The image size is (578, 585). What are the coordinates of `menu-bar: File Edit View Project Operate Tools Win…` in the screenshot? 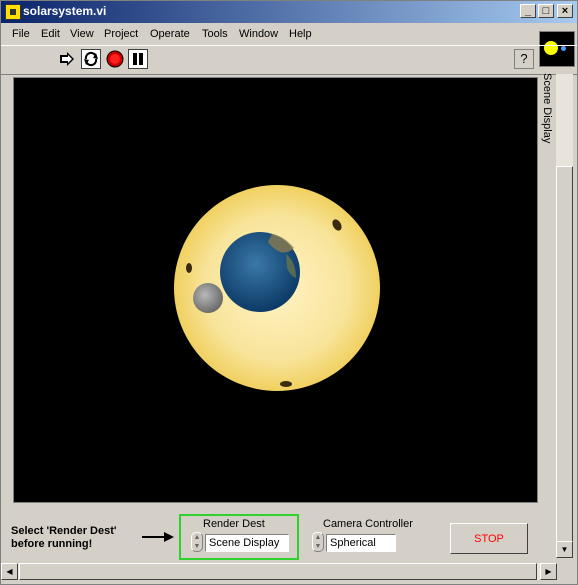 It's located at (289, 34).